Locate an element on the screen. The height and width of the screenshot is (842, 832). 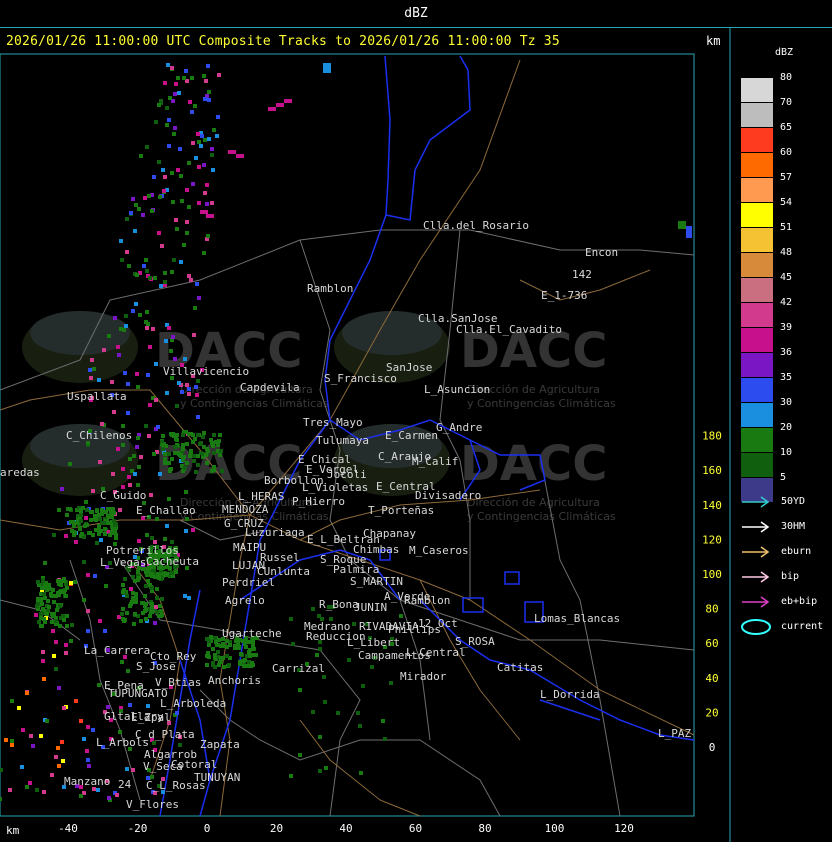
place-label: 24 is located at coordinates (125, 784).